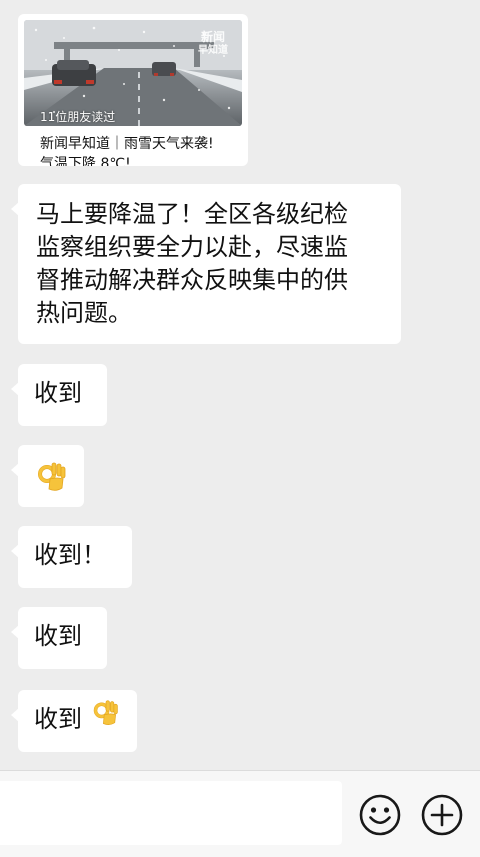 This screenshot has width=480, height=857. I want to click on message-line: 马上要降温了！全区各级纪检, so click(192, 214).